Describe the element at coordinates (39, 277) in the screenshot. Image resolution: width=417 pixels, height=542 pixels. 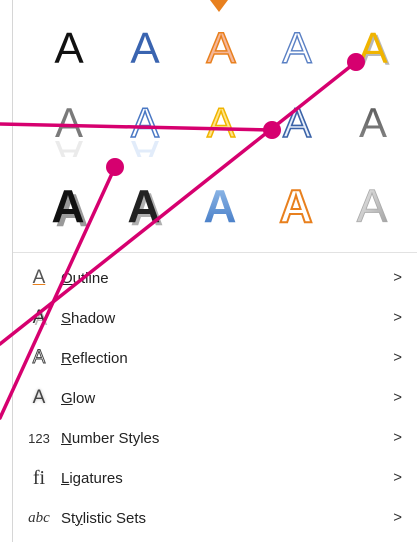
I see `outline-icon: A` at that location.